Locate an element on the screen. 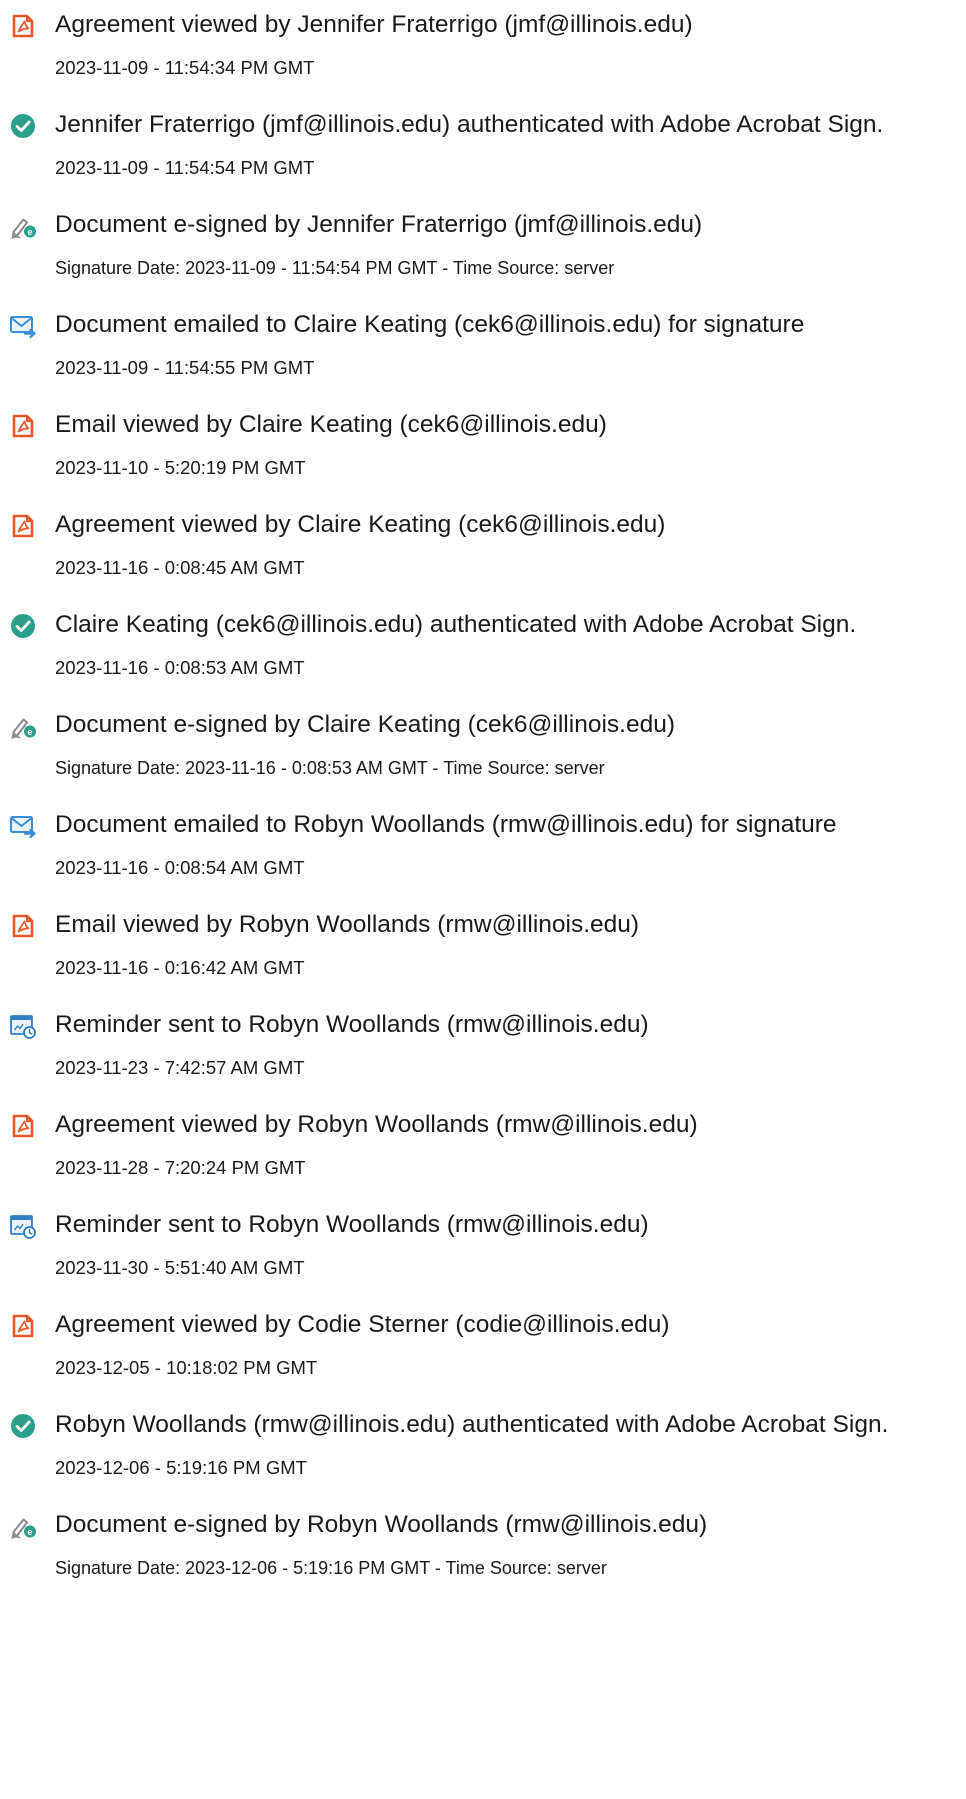 Image resolution: width=966 pixels, height=1799 pixels. event-timestamp: 2023-11-09 - 11:54:34 PM GMT is located at coordinates (185, 67).